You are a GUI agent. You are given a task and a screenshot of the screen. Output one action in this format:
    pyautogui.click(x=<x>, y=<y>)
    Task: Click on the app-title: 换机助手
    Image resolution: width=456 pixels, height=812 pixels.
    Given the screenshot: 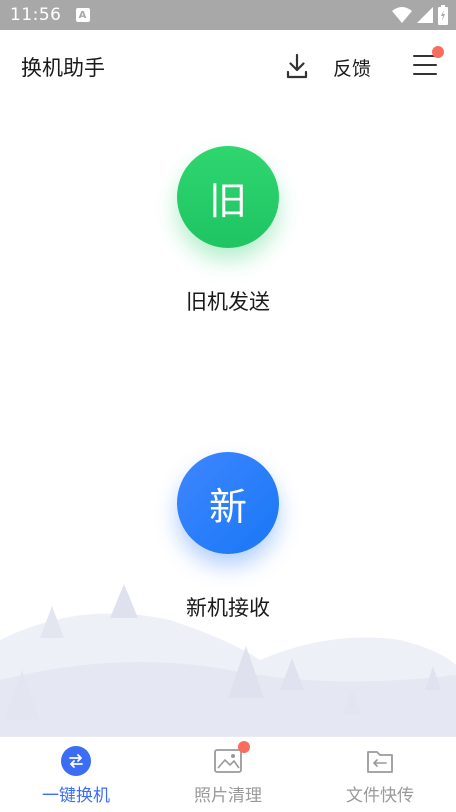 What is the action you would take?
    pyautogui.click(x=63, y=68)
    